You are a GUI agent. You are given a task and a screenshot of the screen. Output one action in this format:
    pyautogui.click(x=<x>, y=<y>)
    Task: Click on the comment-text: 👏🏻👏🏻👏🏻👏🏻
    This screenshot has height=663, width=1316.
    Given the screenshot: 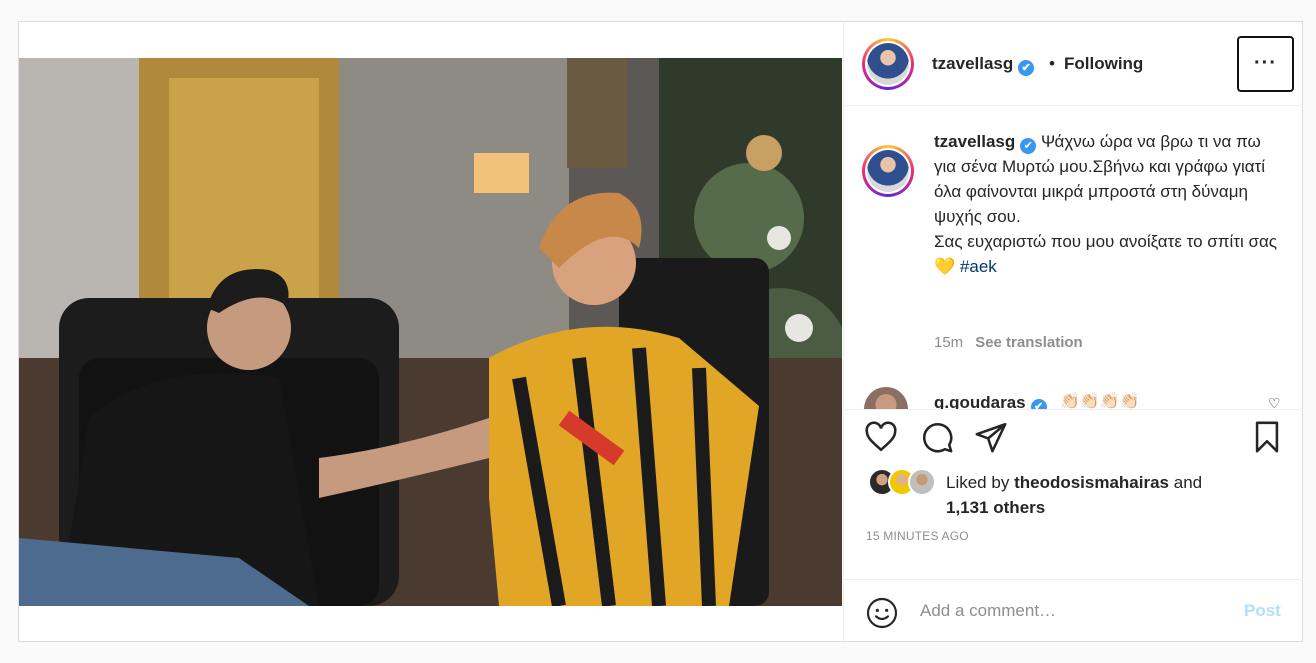 What is the action you would take?
    pyautogui.click(x=1100, y=401)
    